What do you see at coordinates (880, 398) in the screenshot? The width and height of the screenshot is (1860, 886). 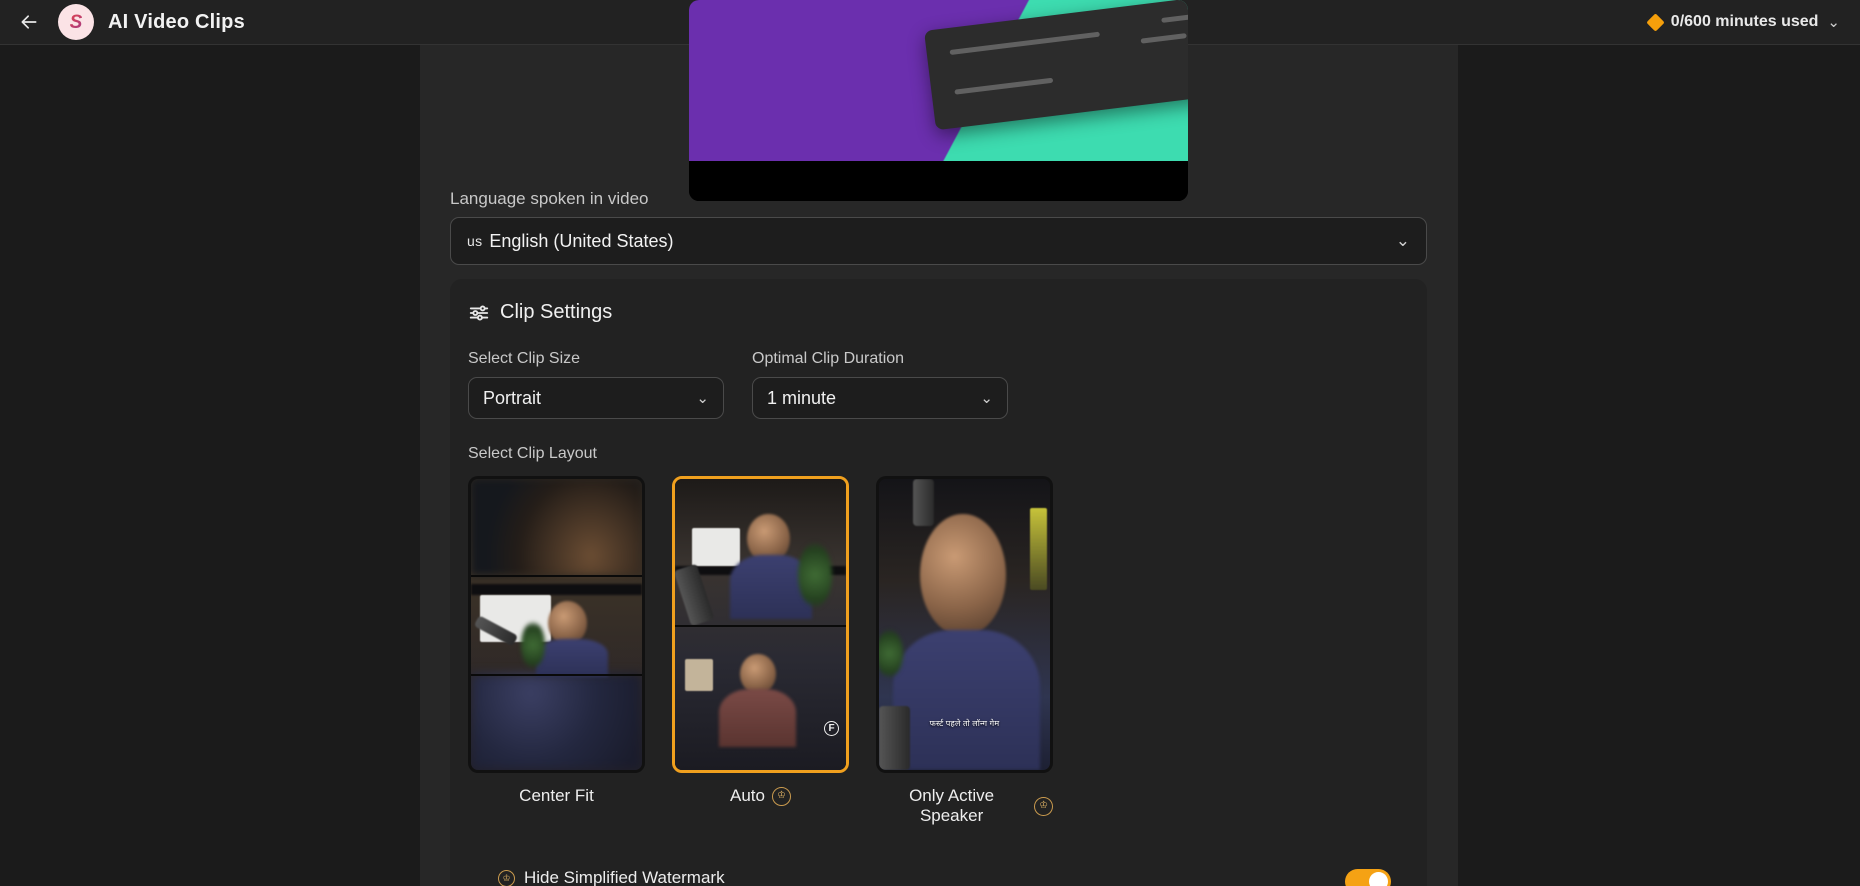 I see `clip-duration-select: 1 minute ⌄` at bounding box center [880, 398].